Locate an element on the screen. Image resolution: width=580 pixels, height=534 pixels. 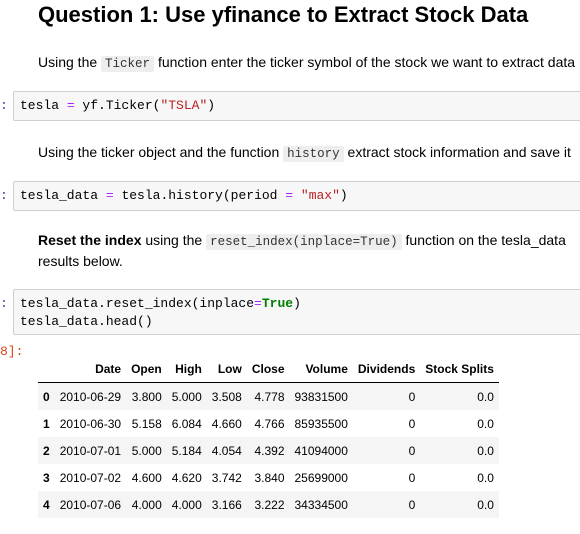
column-header: High is located at coordinates (186, 369).